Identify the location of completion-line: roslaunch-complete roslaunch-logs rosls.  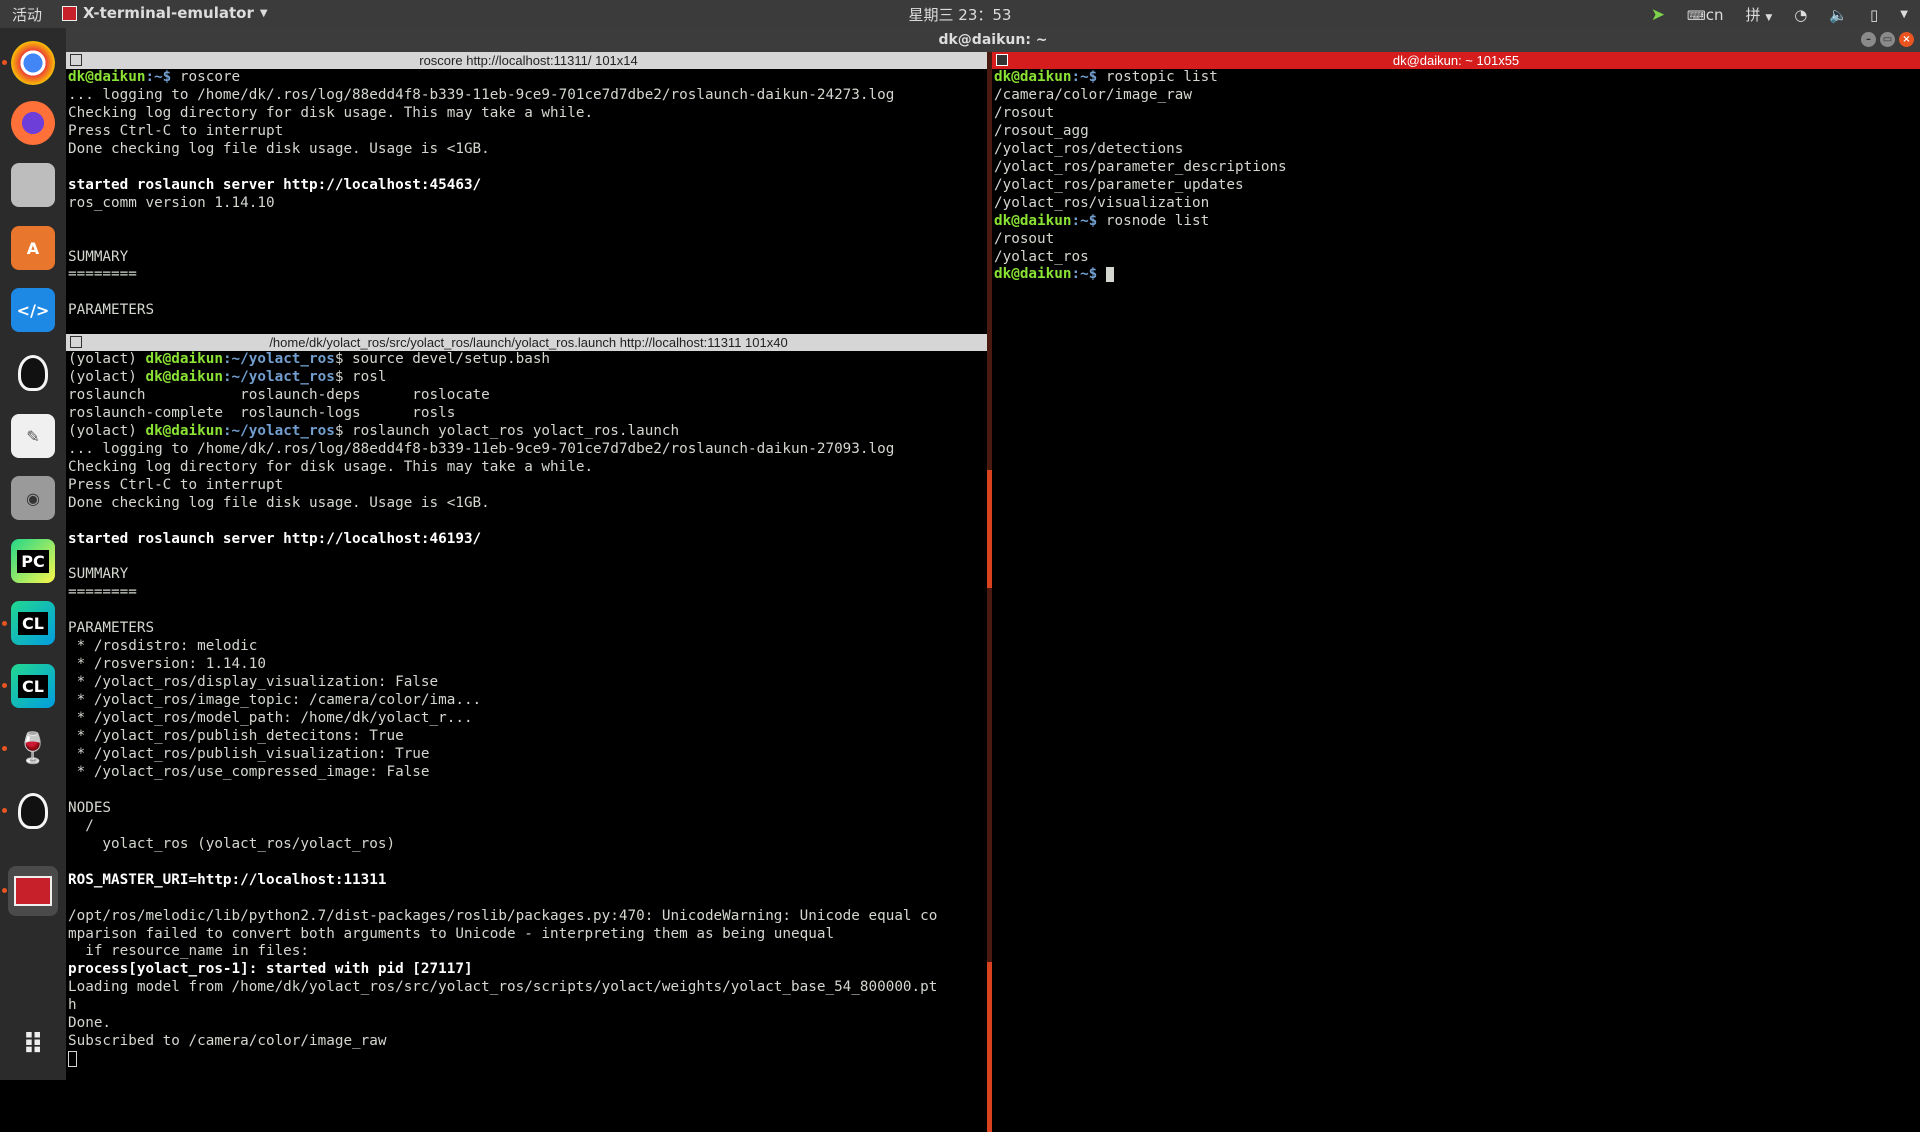
(262, 412).